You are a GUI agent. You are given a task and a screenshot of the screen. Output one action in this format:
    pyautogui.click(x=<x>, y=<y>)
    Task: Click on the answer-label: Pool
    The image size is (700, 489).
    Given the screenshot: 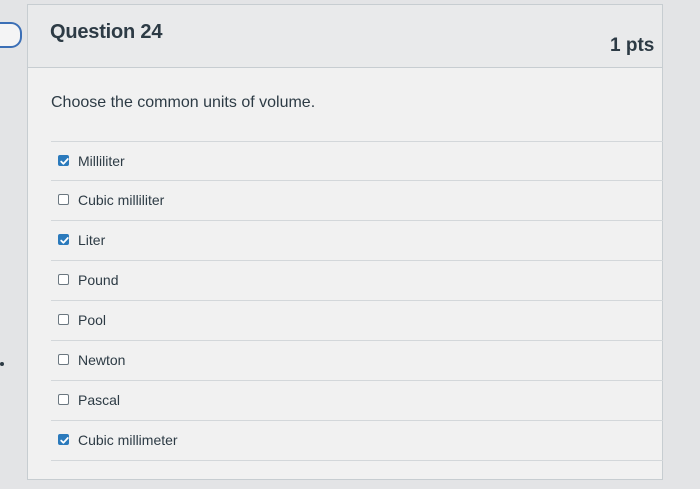 What is the action you would take?
    pyautogui.click(x=92, y=320)
    